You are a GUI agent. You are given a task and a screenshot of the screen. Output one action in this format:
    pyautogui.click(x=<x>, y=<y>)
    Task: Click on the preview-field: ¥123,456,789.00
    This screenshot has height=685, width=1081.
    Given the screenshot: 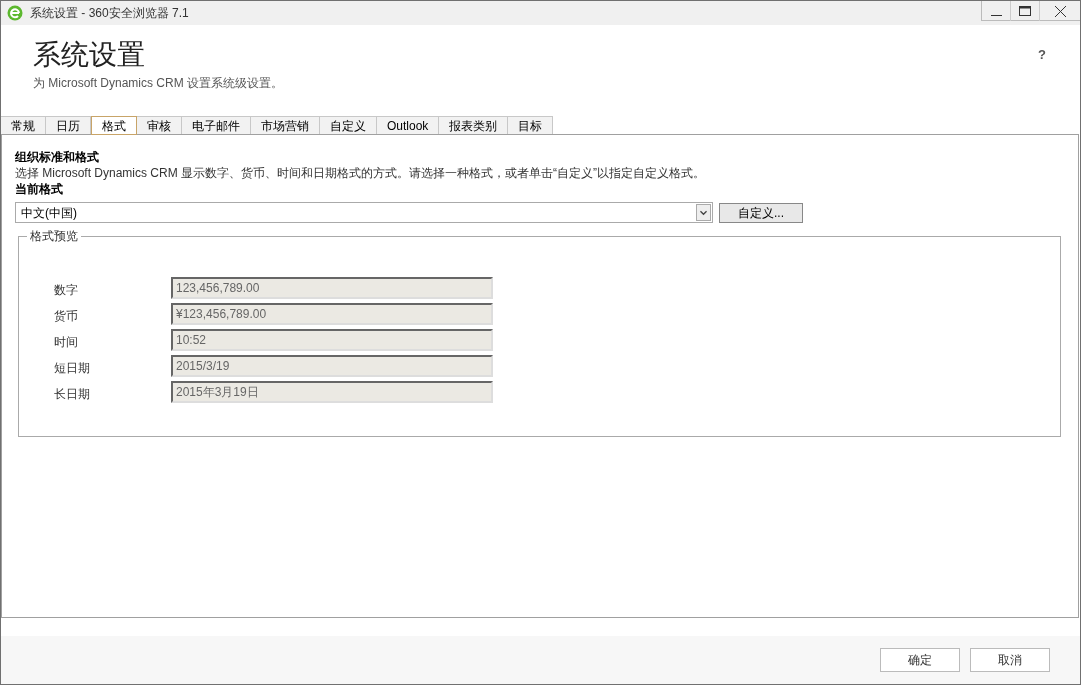 What is the action you would take?
    pyautogui.click(x=332, y=314)
    